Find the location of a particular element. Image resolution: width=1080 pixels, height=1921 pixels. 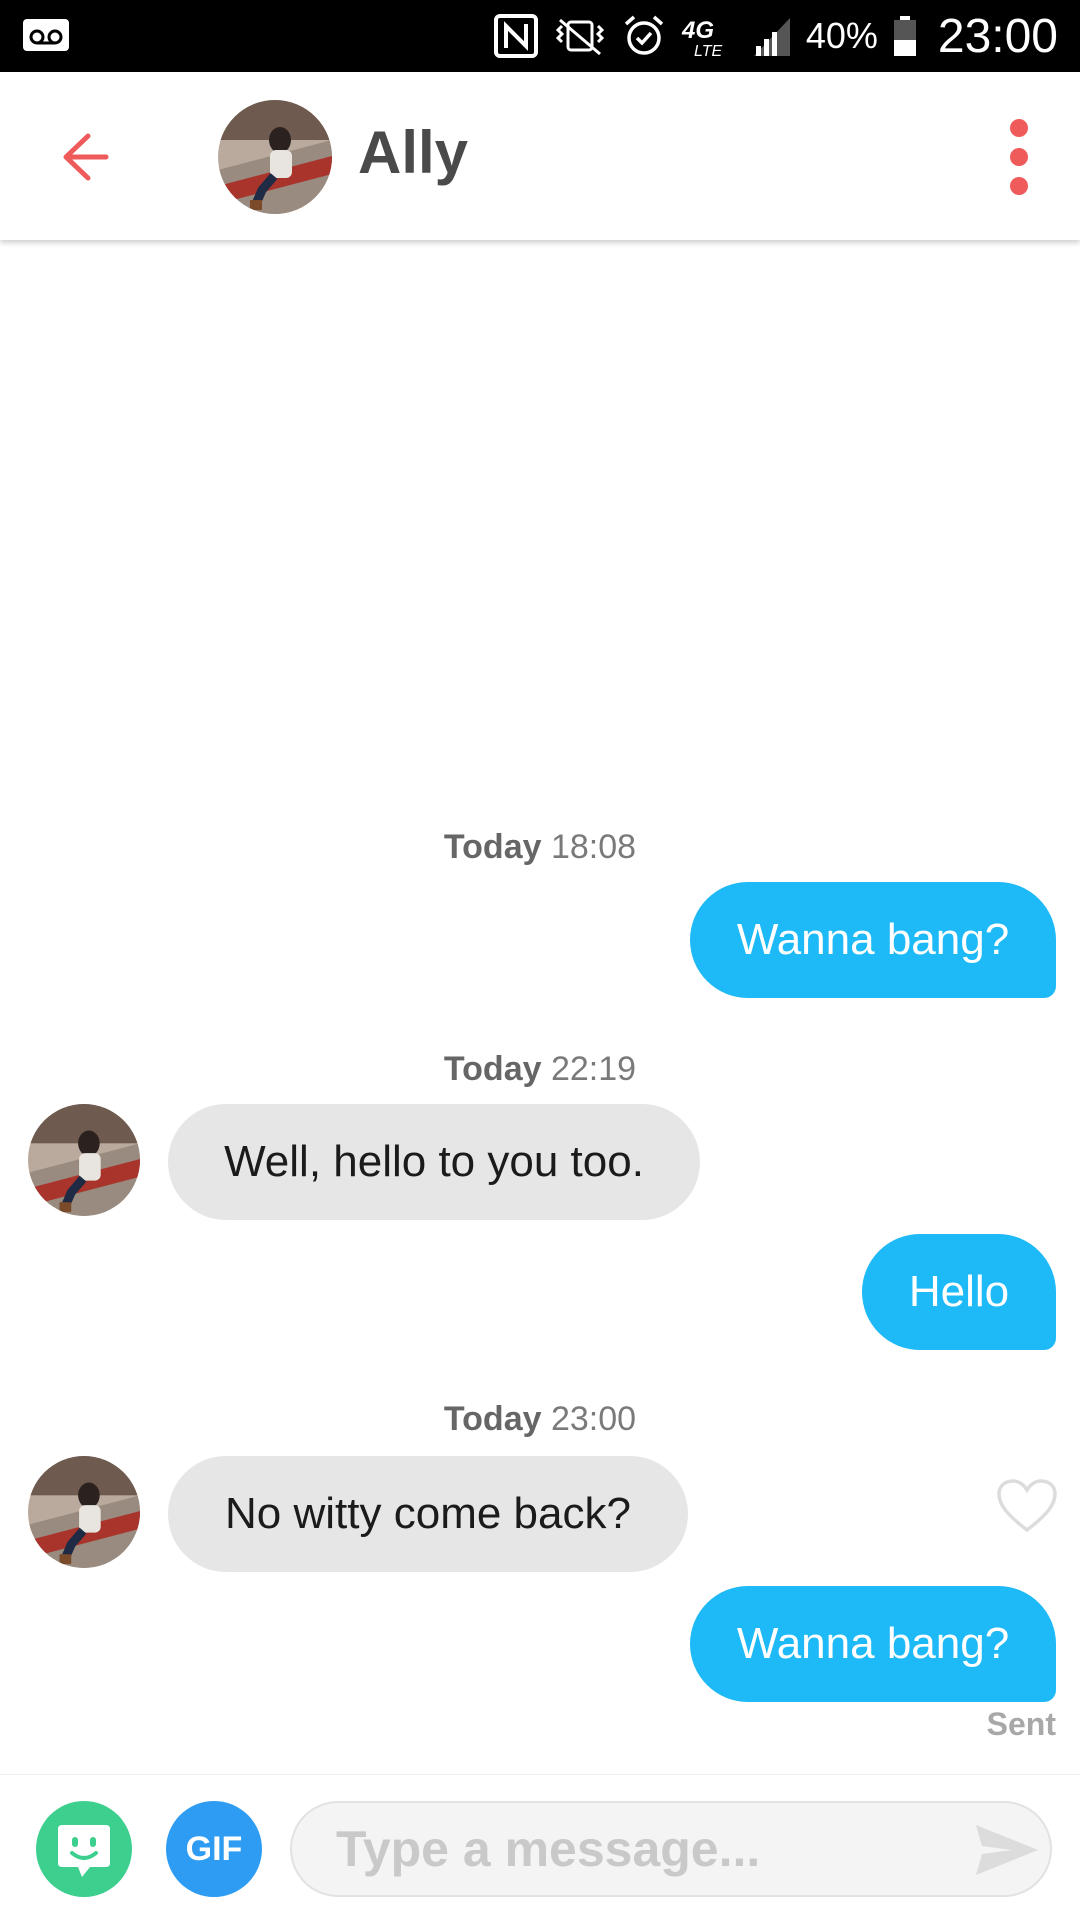

sticker-button is located at coordinates (84, 1849).